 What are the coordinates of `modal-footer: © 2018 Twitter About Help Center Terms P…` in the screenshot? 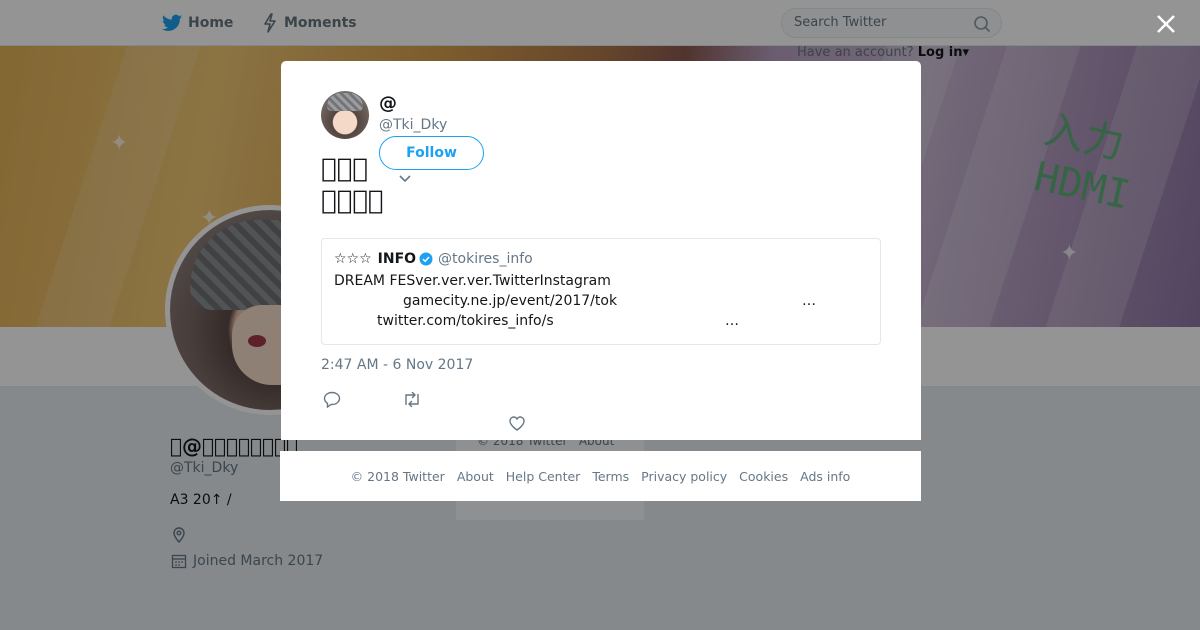 It's located at (600, 476).